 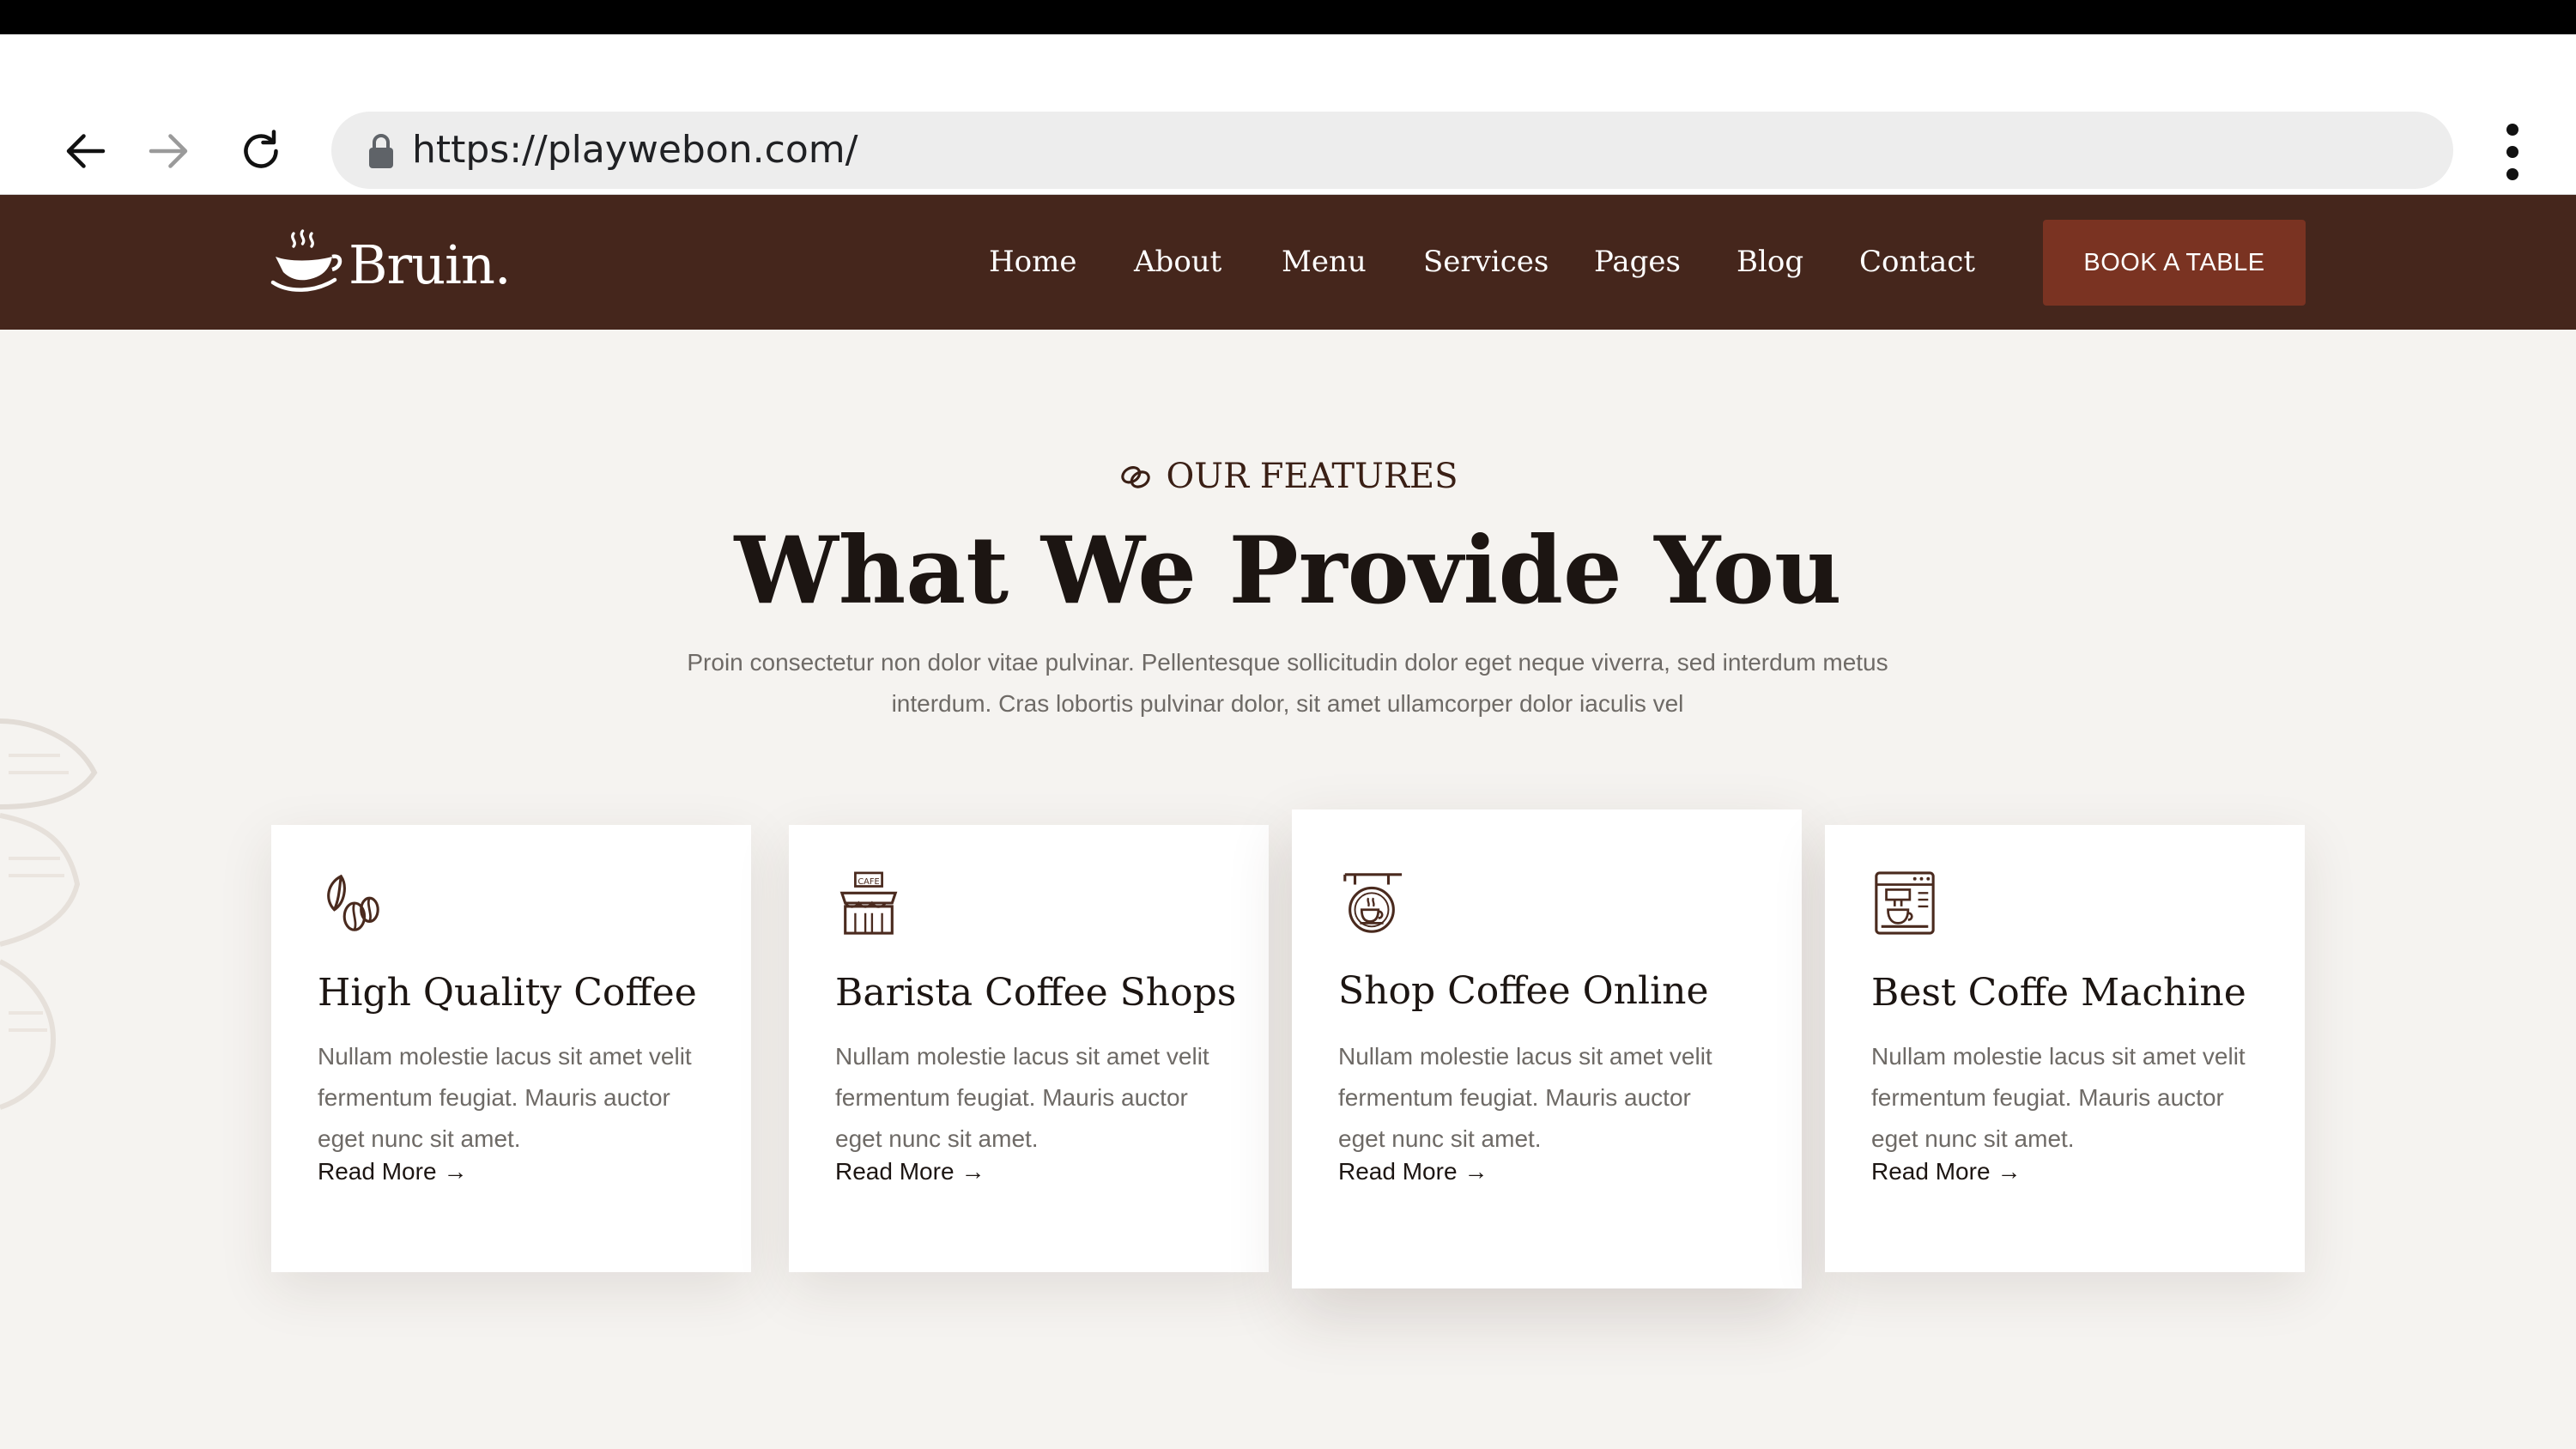 What do you see at coordinates (353, 902) in the screenshot?
I see `coffee-beans-icon` at bounding box center [353, 902].